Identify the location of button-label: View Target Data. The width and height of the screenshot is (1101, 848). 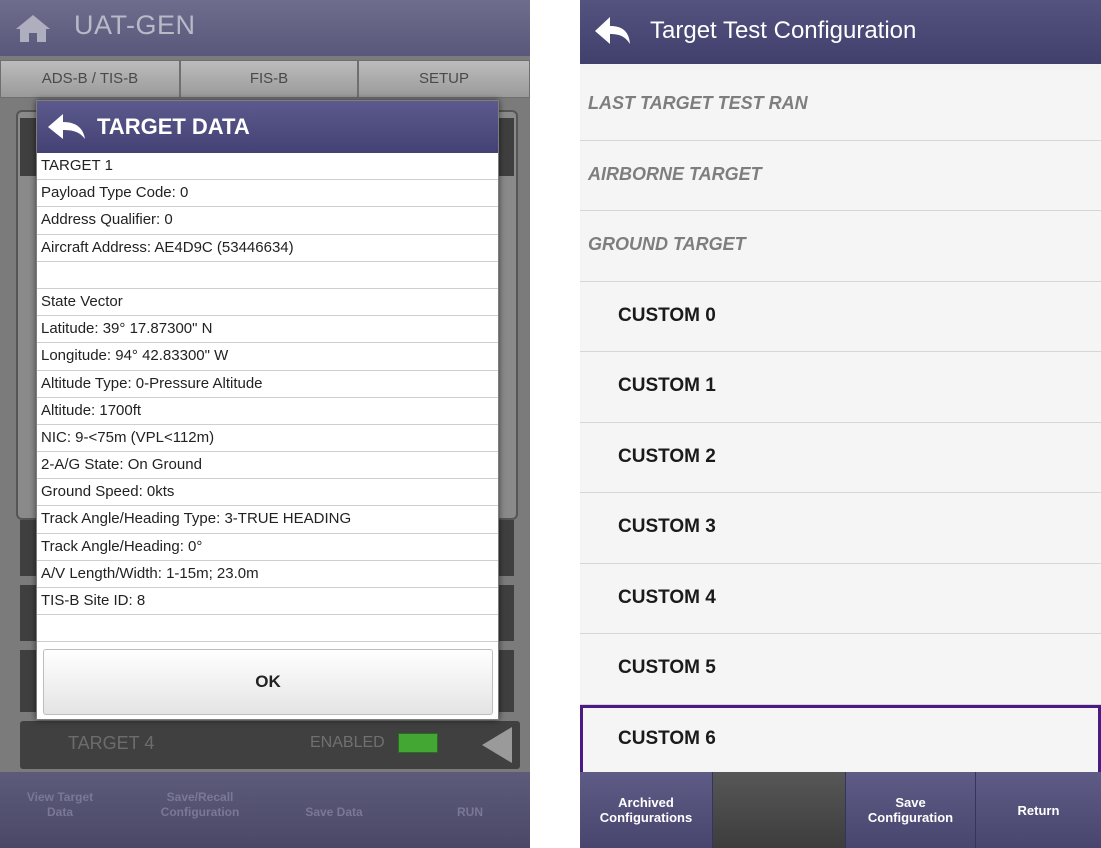
(60, 804).